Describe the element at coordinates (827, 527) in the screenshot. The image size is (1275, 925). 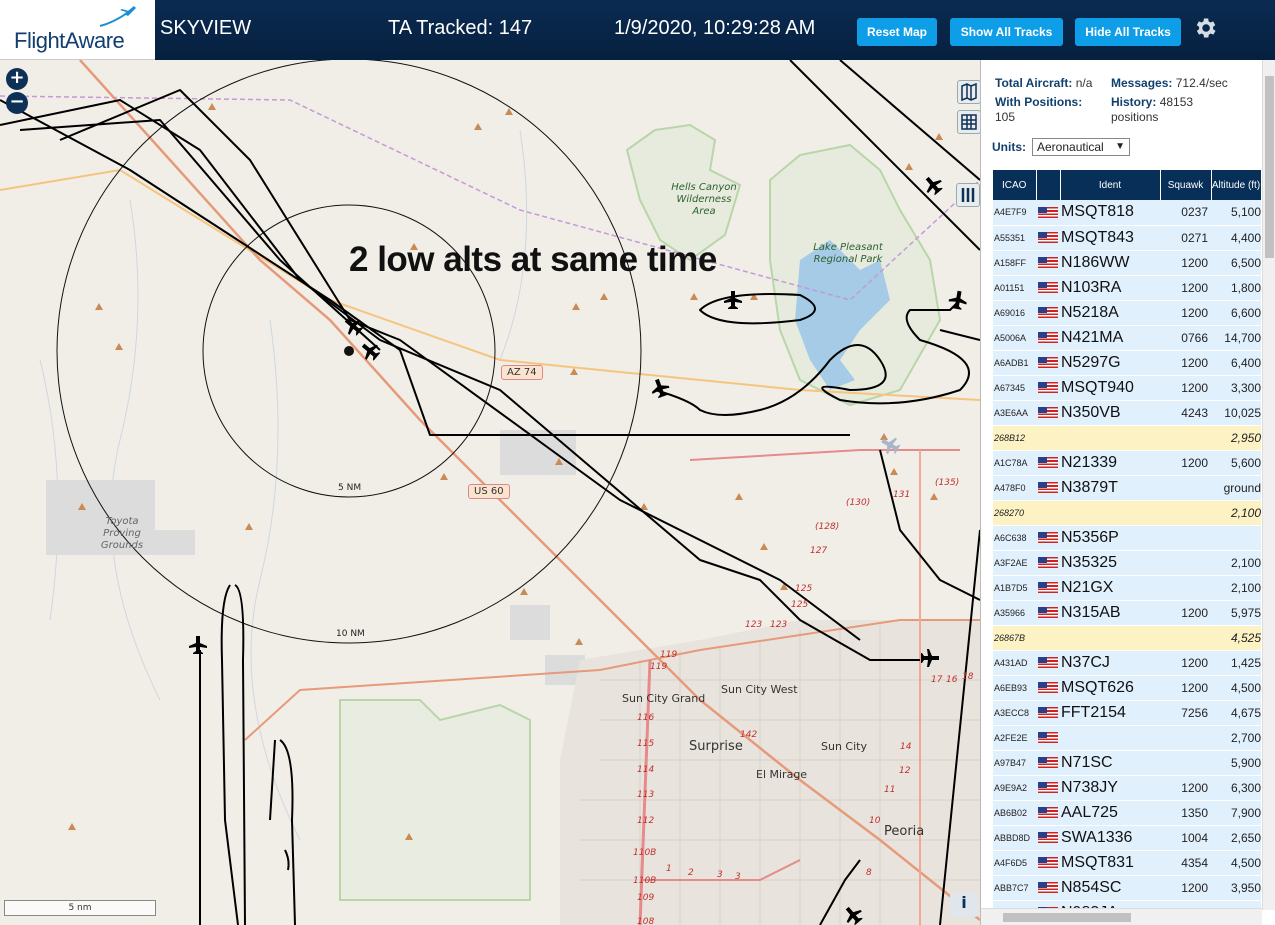
I see `route-number: (128)` at that location.